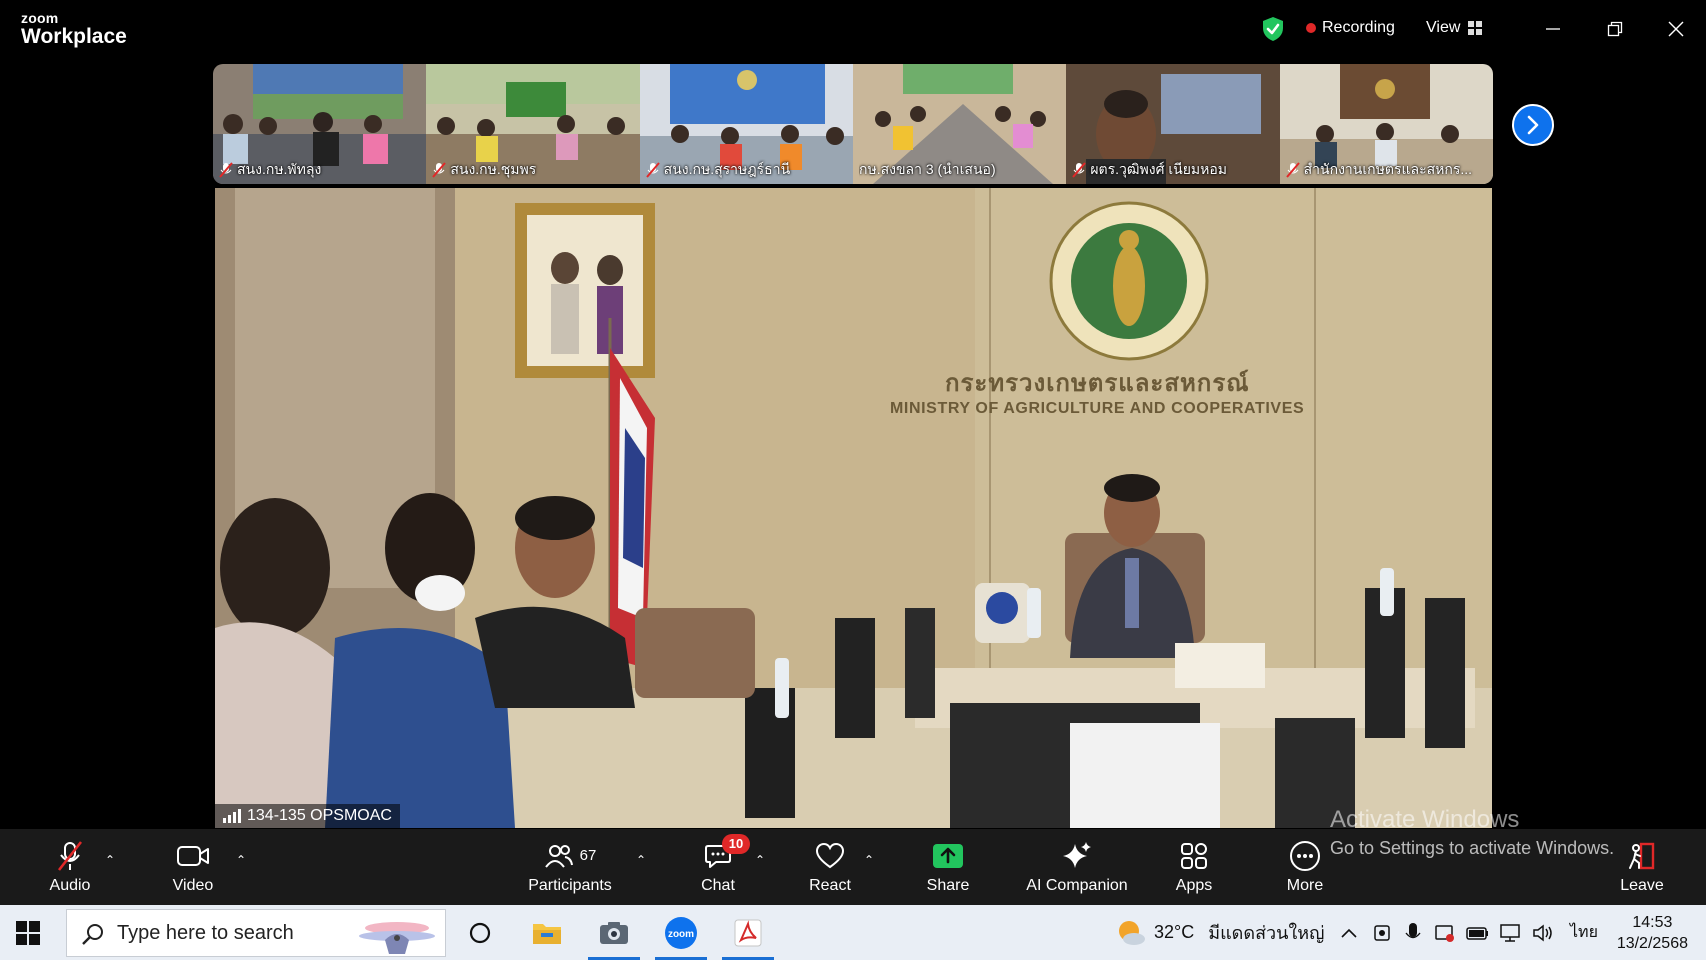  What do you see at coordinates (558, 856) in the screenshot?
I see `participants-icon` at bounding box center [558, 856].